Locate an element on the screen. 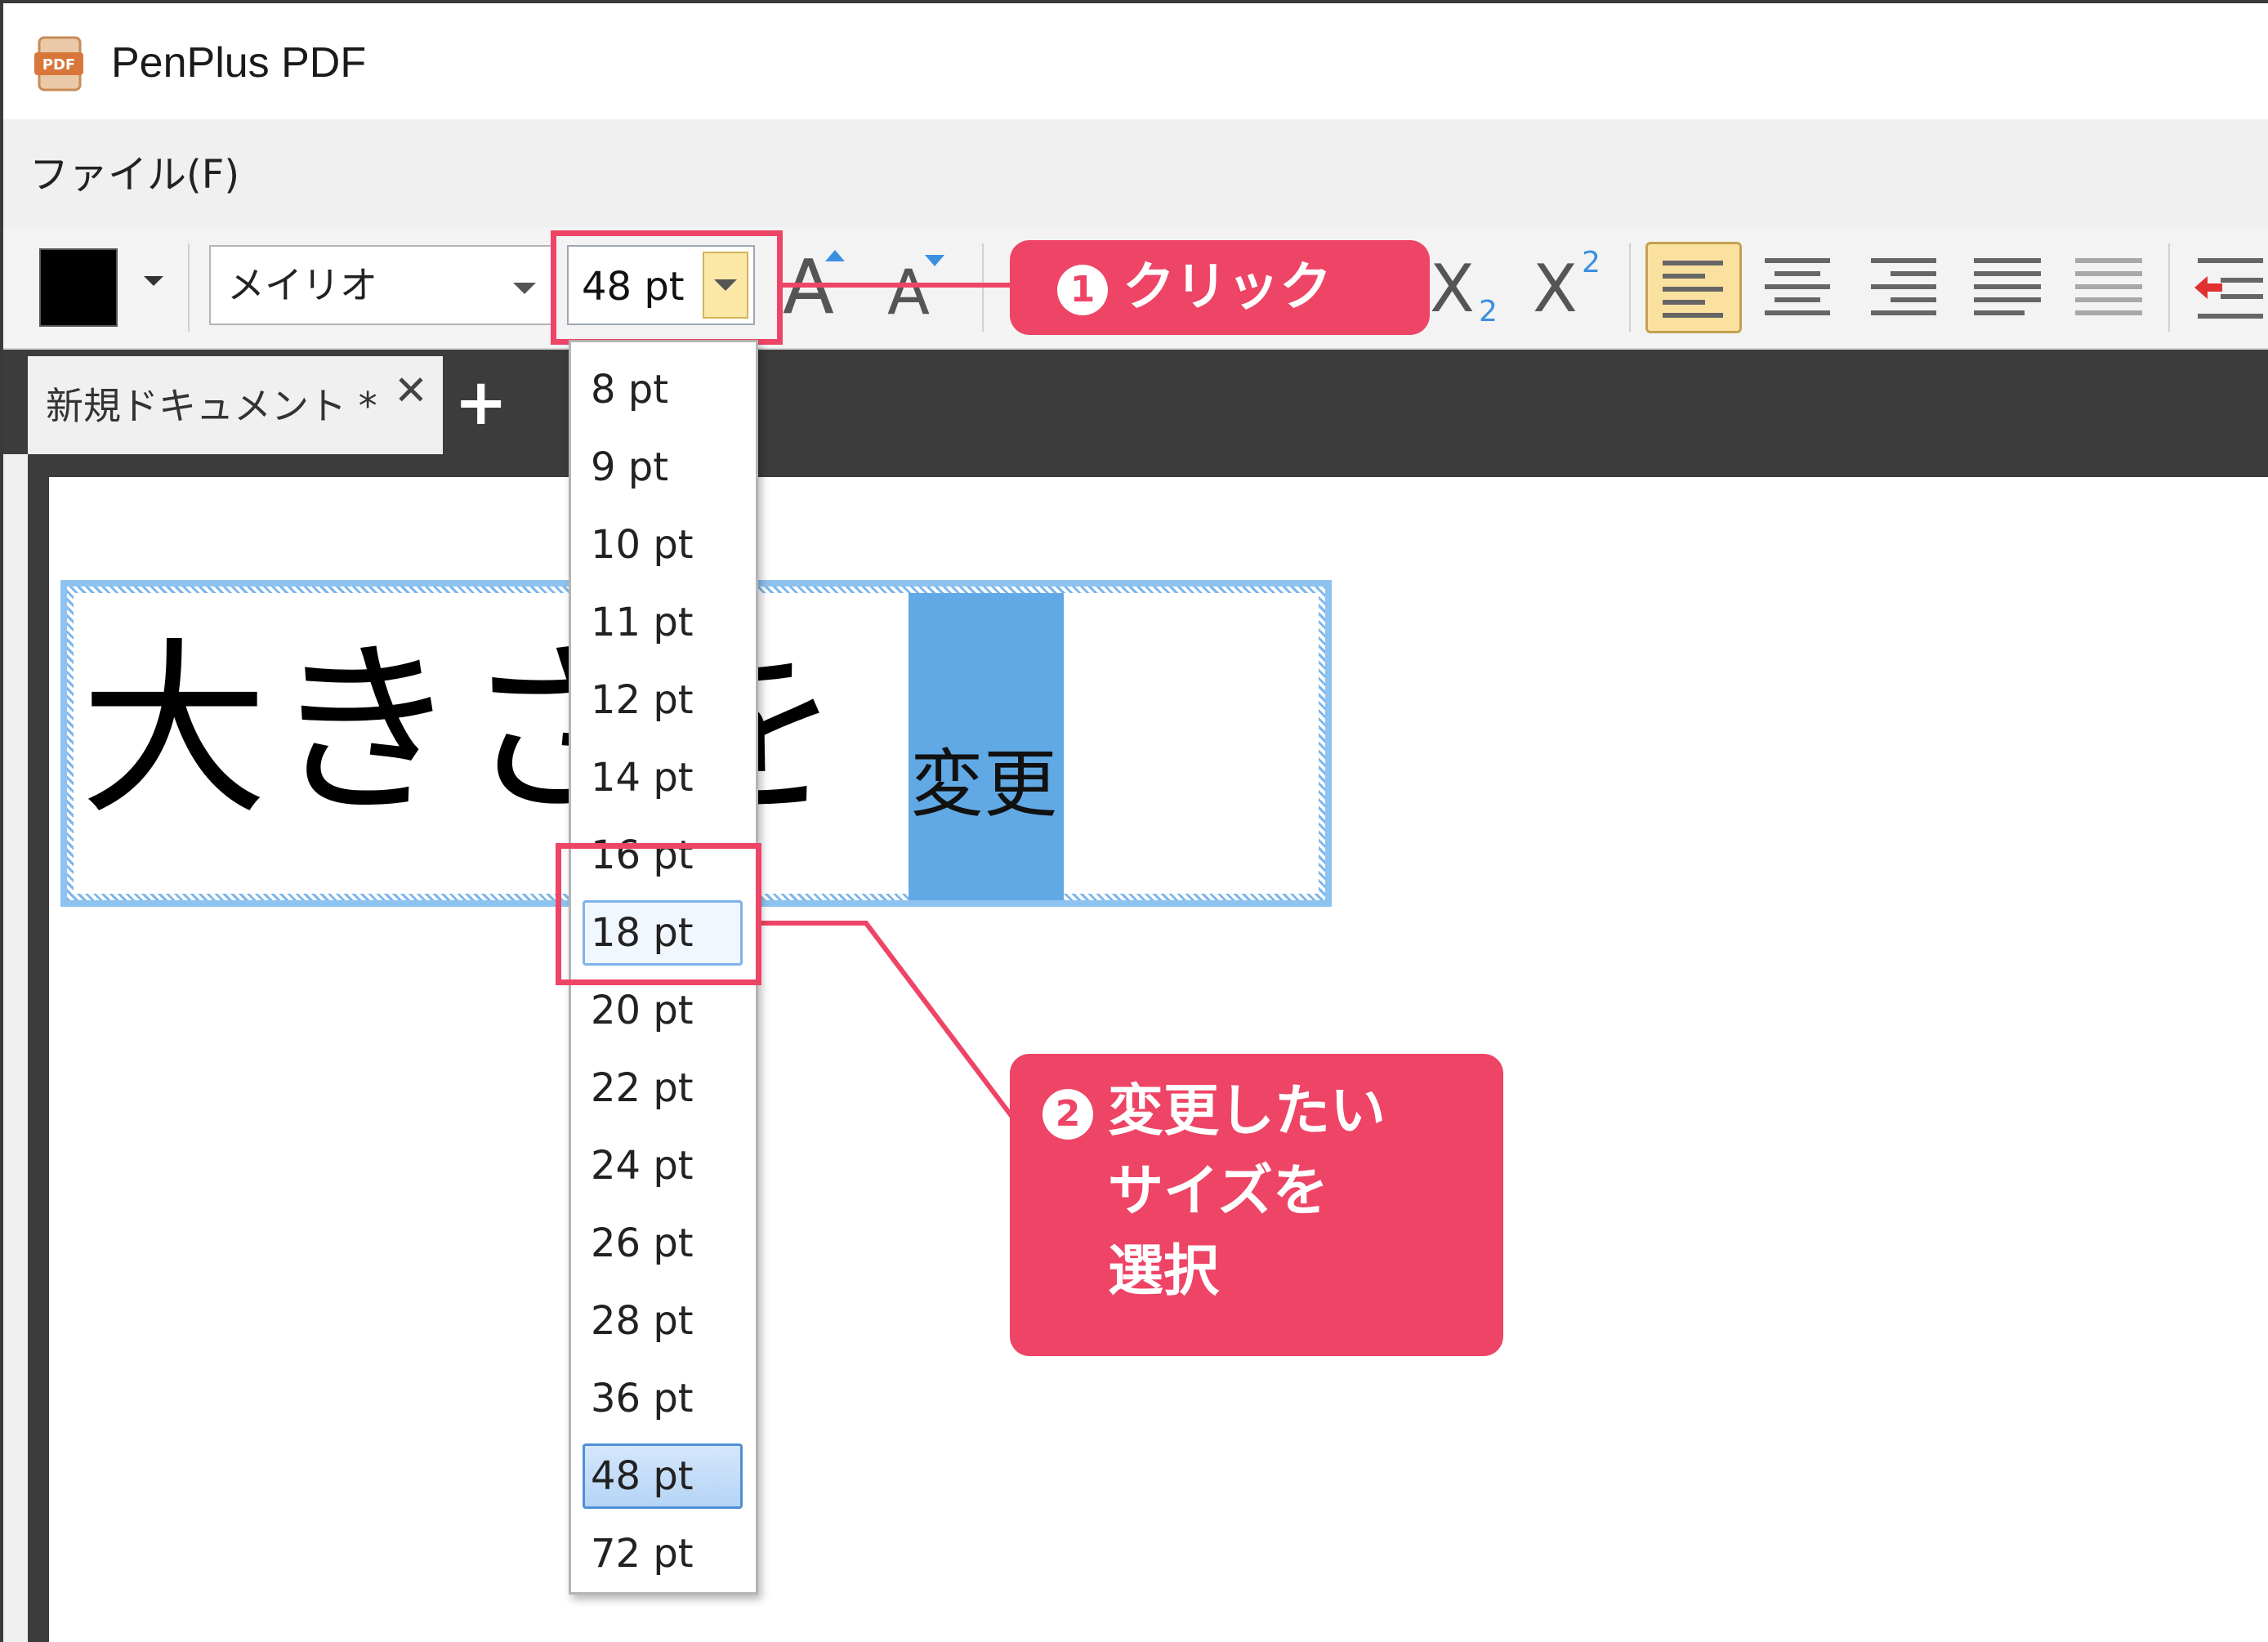  font-size-option: 28 pt is located at coordinates (663, 1321).